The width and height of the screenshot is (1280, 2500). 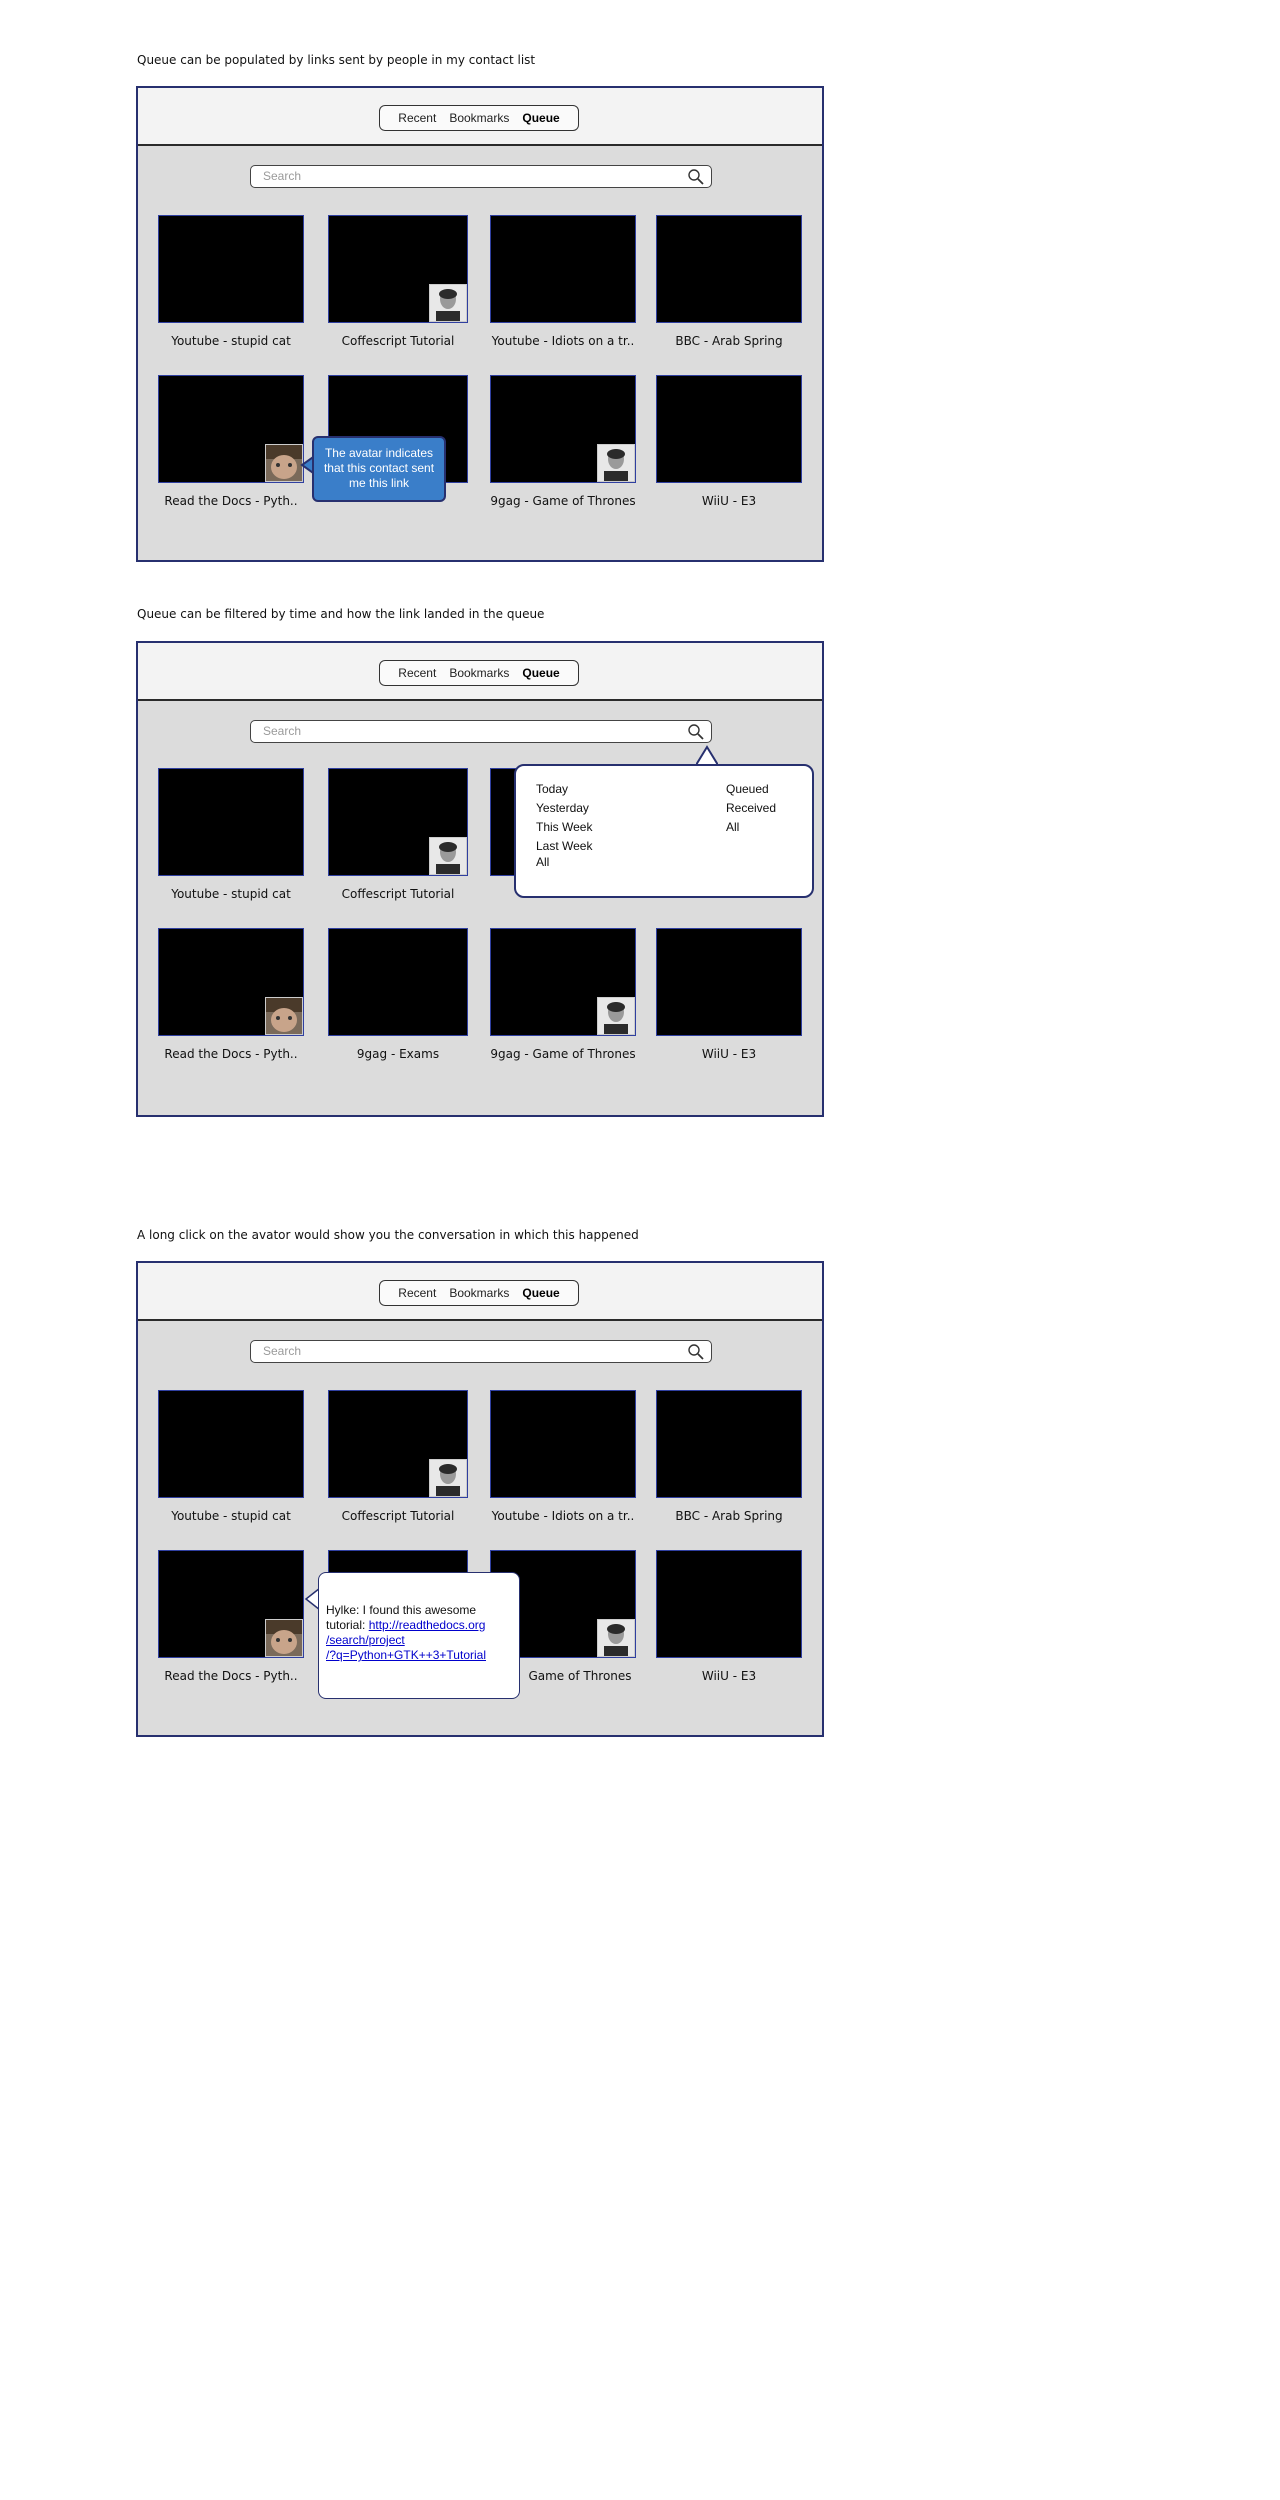 What do you see at coordinates (580, 1676) in the screenshot?
I see `video-title: Game of Thrones` at bounding box center [580, 1676].